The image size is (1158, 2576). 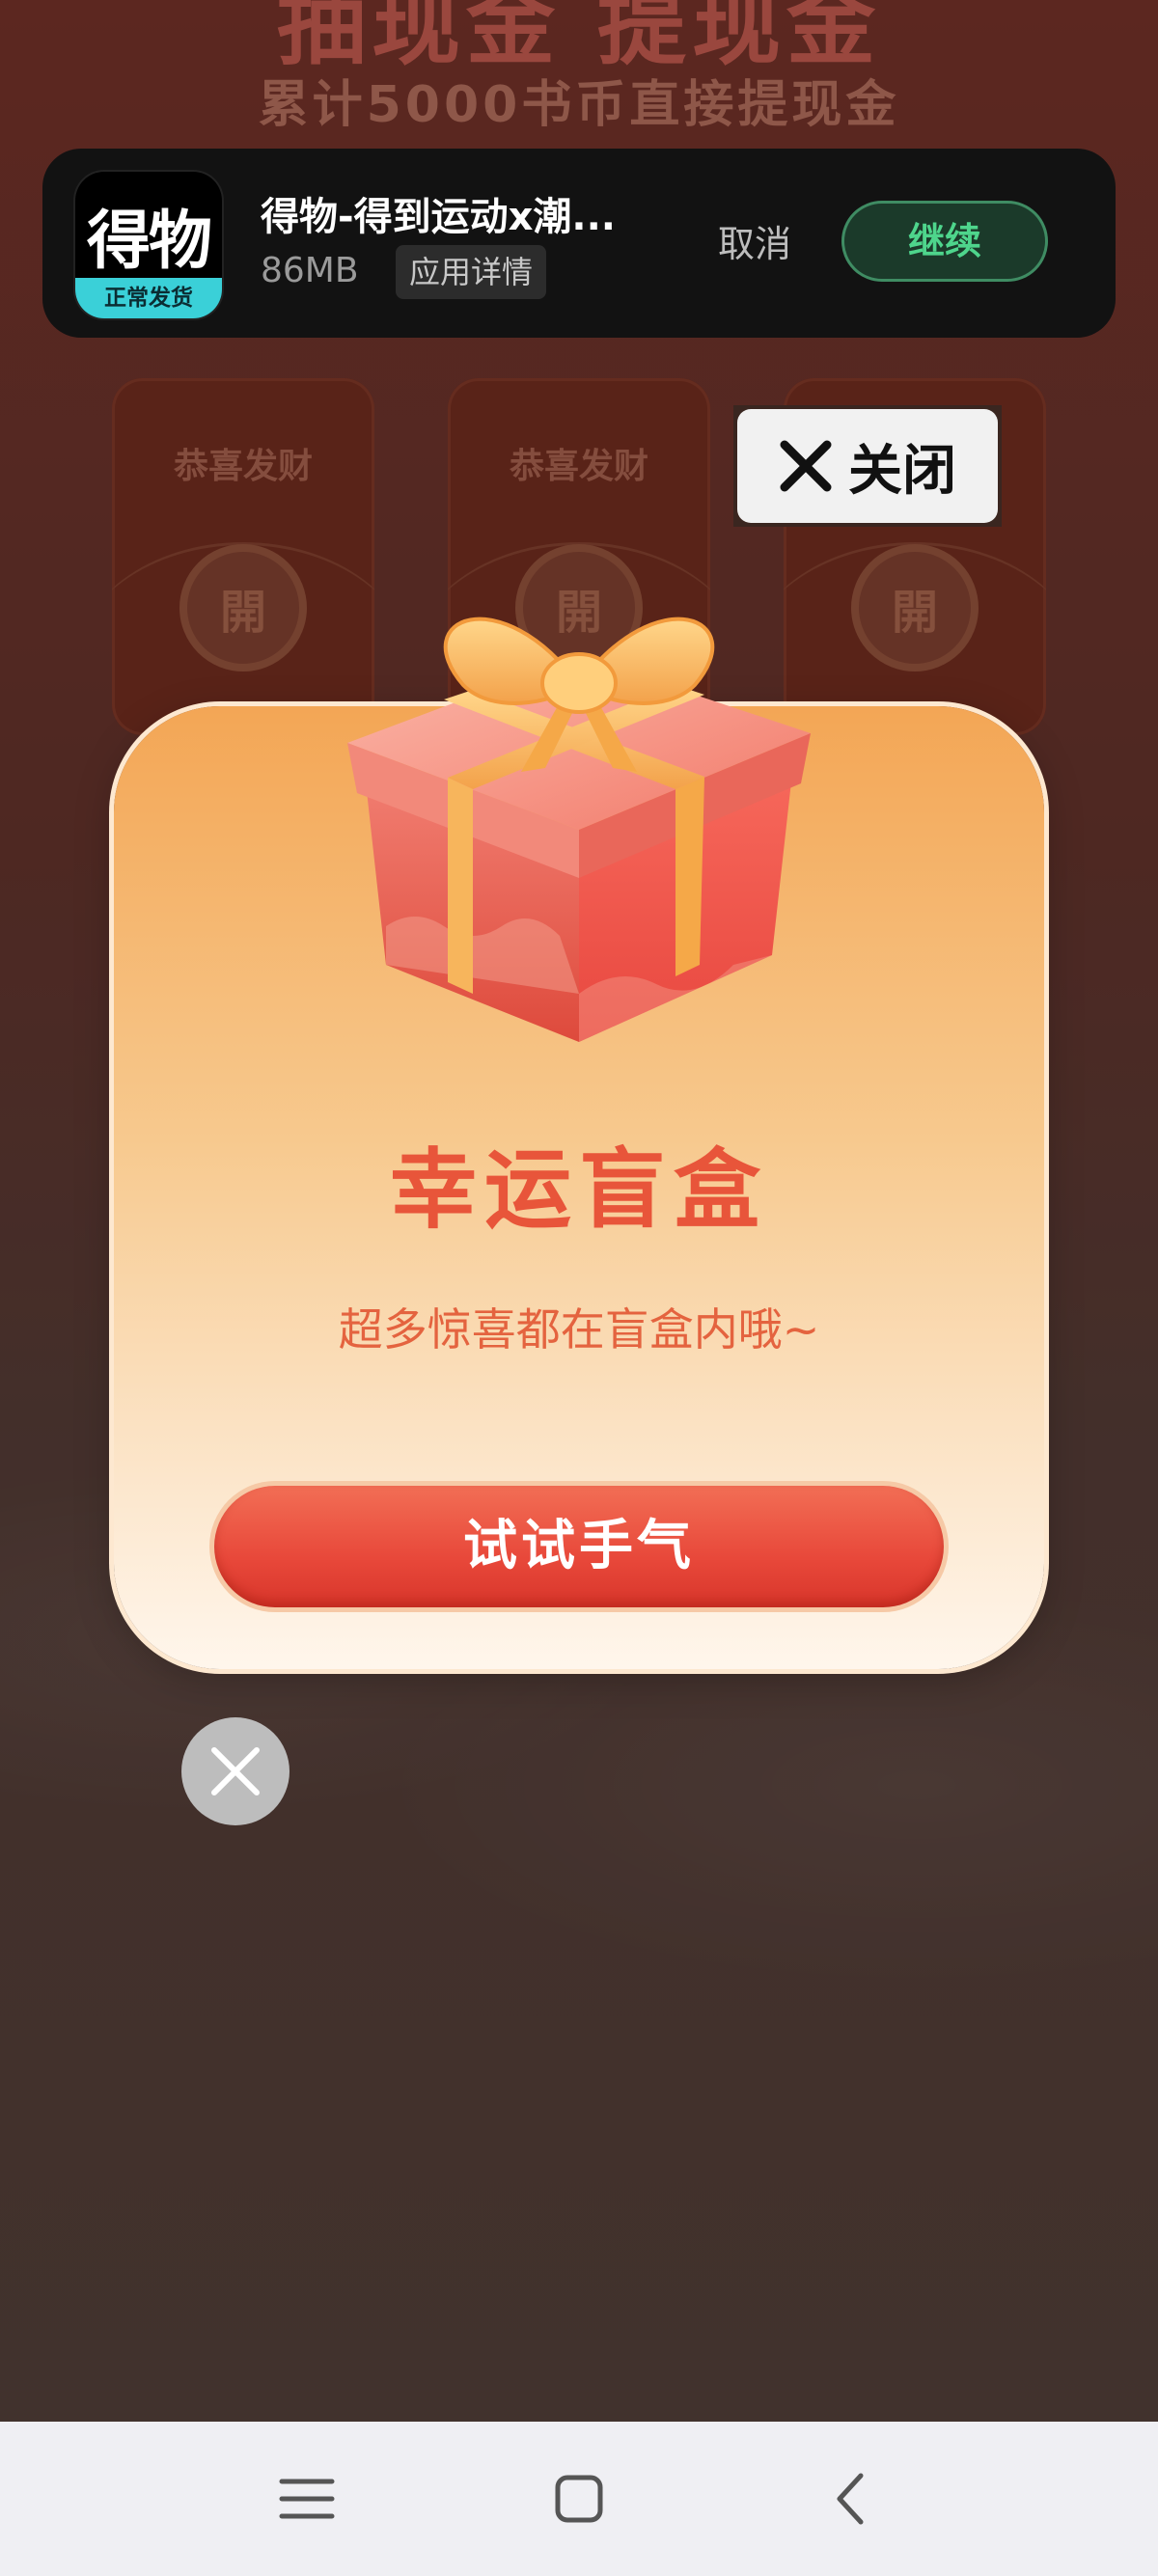 What do you see at coordinates (851, 2499) in the screenshot?
I see `back-icon` at bounding box center [851, 2499].